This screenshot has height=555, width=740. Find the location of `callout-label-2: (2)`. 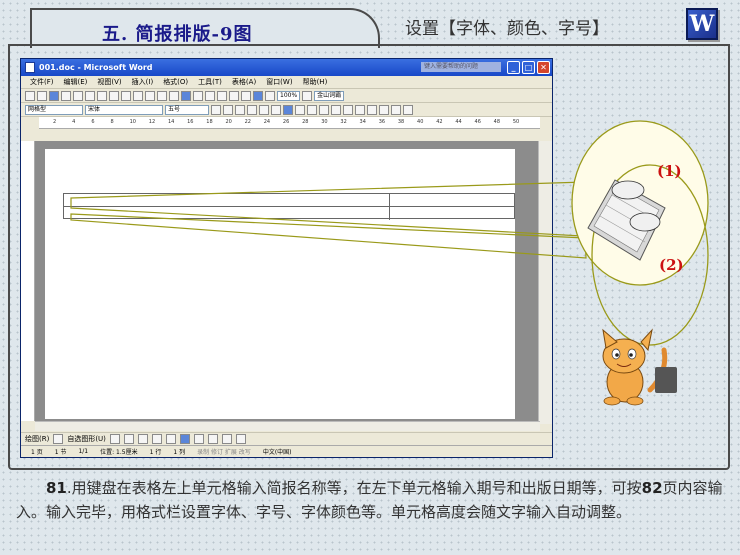

callout-label-2: (2) is located at coordinates (671, 265).